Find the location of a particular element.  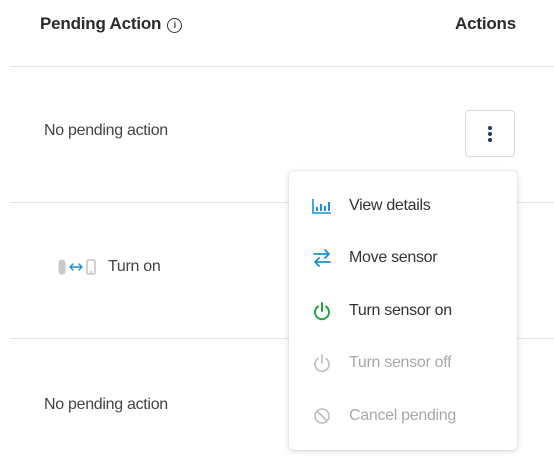

menu-item-view-details: View details is located at coordinates (371, 206).